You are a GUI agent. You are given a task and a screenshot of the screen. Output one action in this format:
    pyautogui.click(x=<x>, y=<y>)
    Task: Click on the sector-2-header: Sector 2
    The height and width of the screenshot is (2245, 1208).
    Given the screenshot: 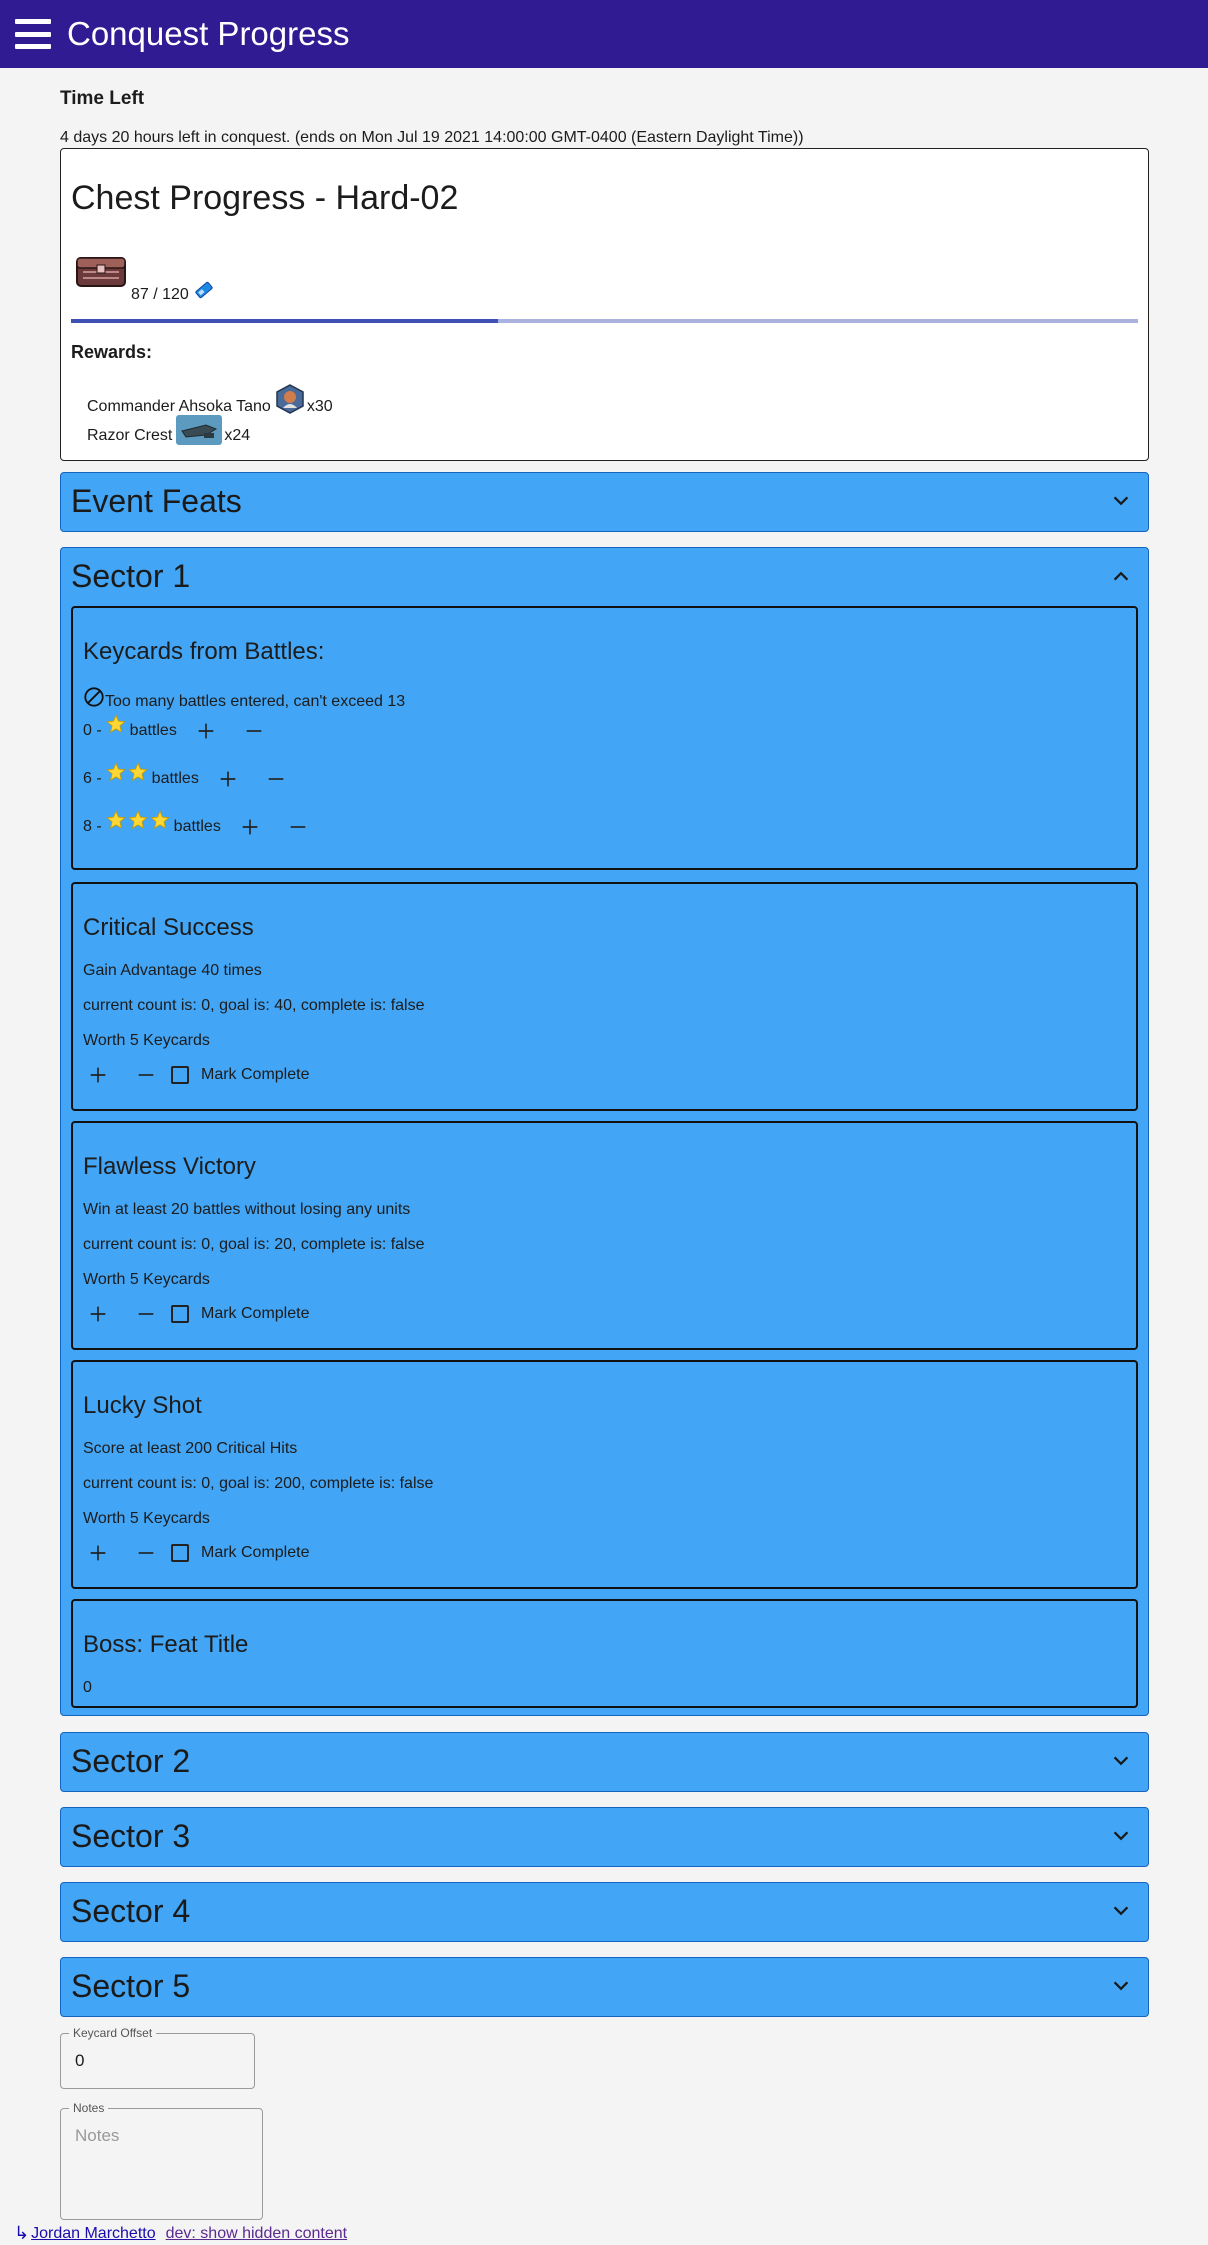 What is the action you would take?
    pyautogui.click(x=604, y=1762)
    